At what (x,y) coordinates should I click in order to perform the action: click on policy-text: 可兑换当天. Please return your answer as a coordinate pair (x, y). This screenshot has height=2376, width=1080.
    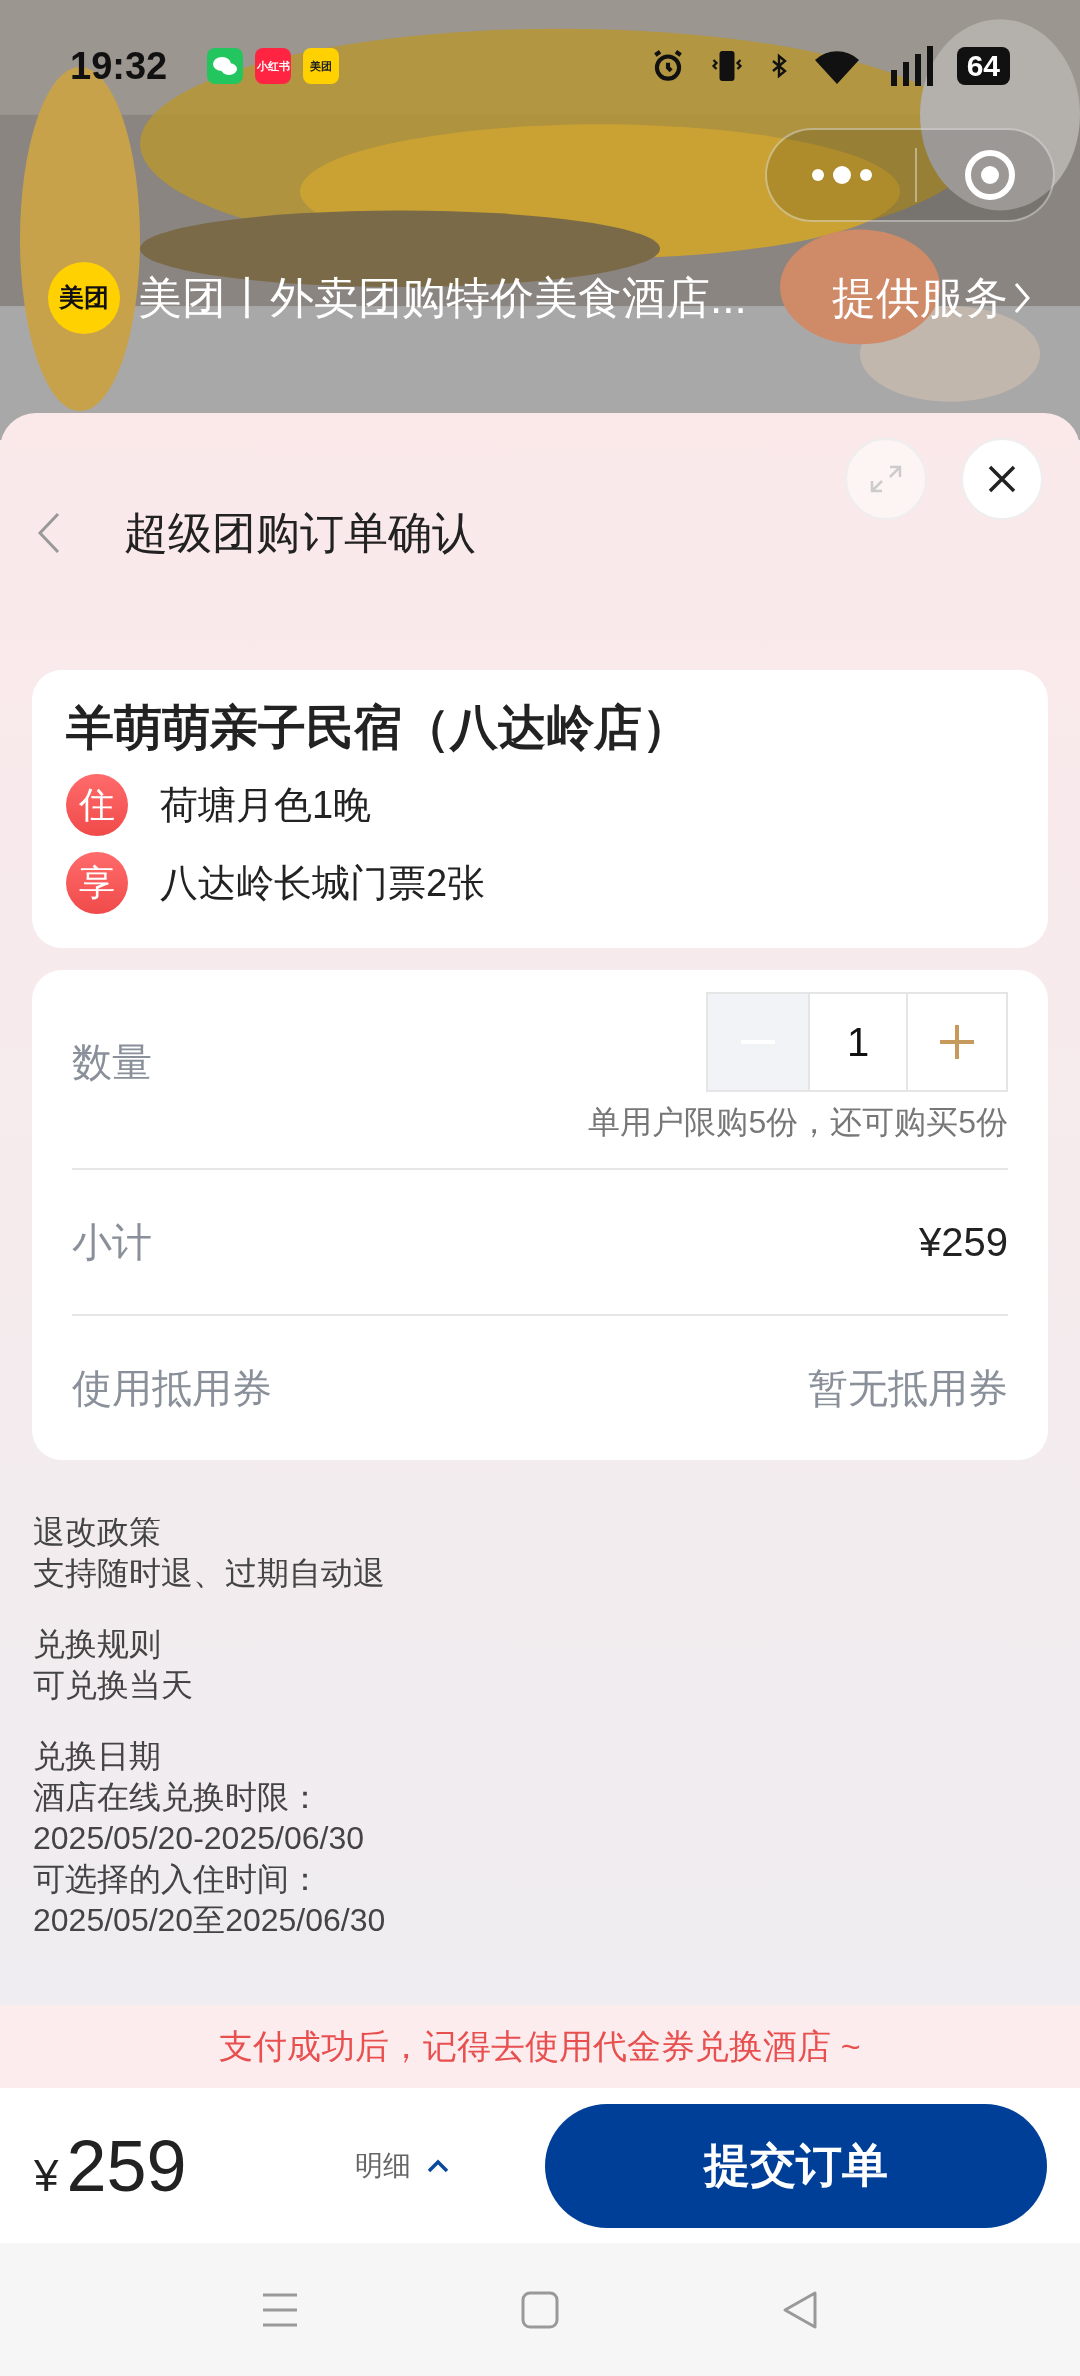
    Looking at the image, I should click on (113, 1685).